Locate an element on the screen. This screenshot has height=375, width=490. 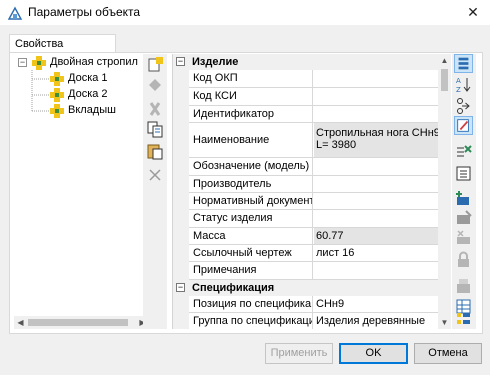
close-button: ✕ is located at coordinates (473, 12).